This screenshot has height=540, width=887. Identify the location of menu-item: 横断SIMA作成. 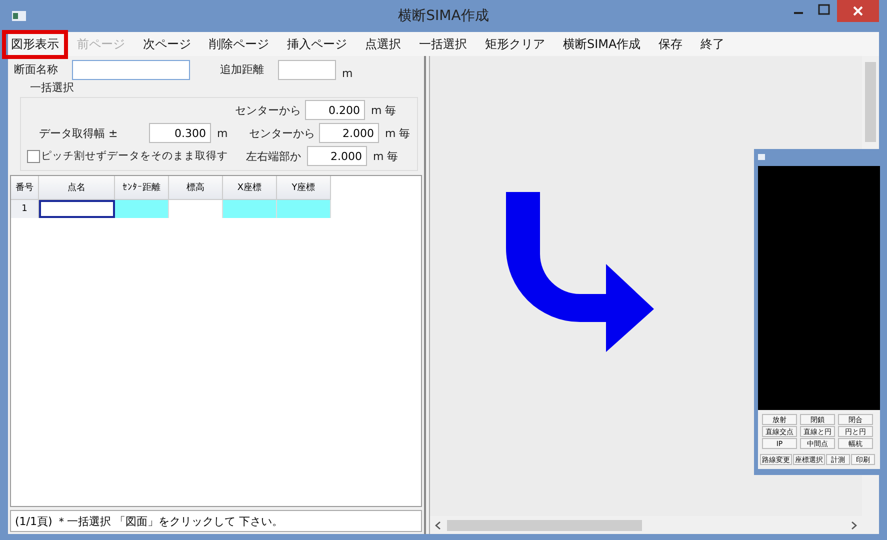
(602, 44).